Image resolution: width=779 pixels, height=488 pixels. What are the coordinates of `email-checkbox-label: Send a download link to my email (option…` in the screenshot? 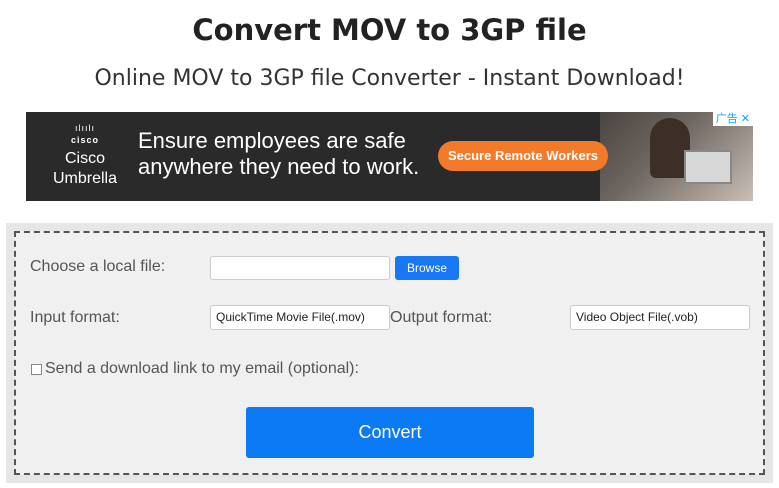 It's located at (202, 368).